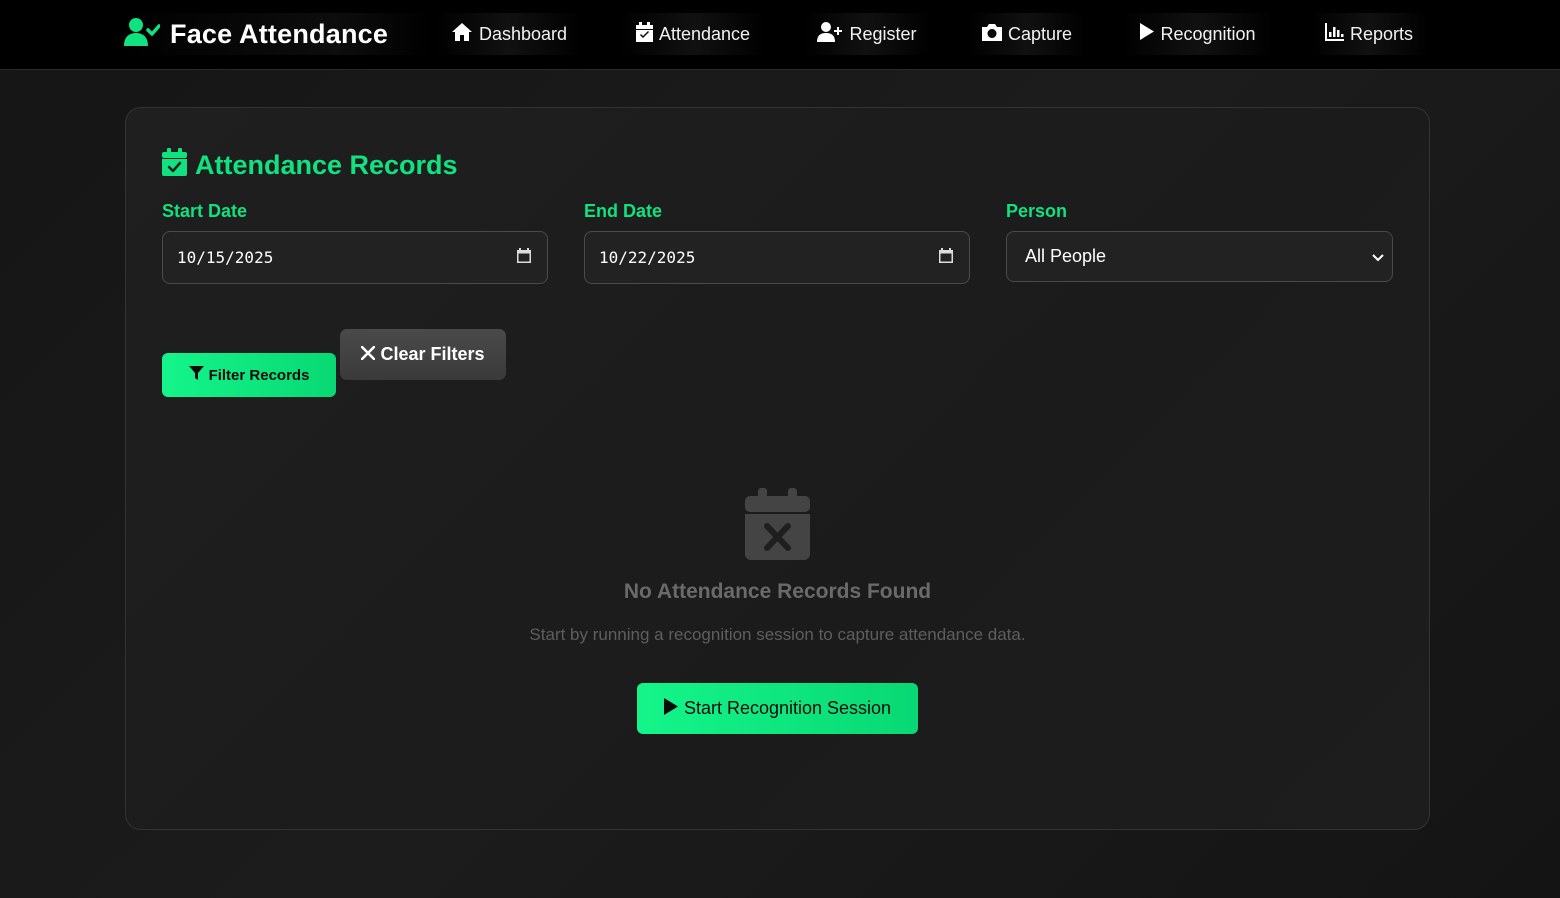 The width and height of the screenshot is (1560, 898). I want to click on page-title-text: Attendance Records, so click(326, 165).